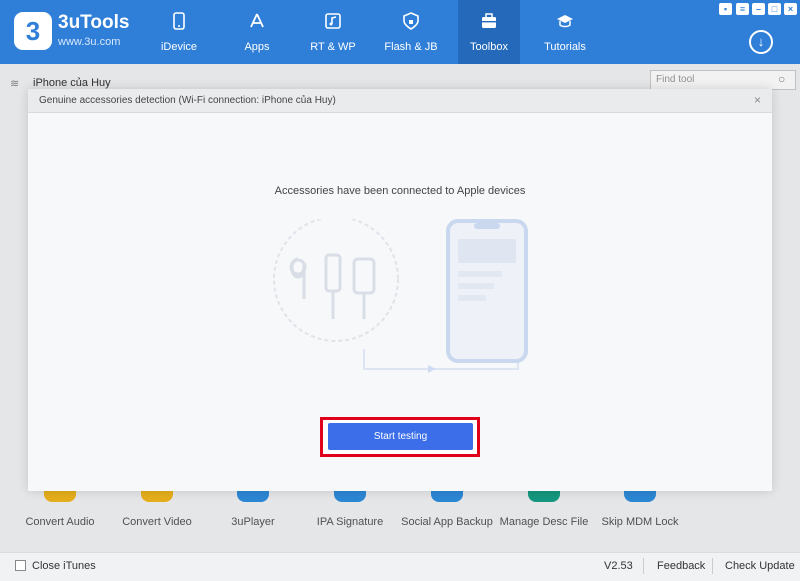  I want to click on nav-label: RT & WP, so click(333, 47).